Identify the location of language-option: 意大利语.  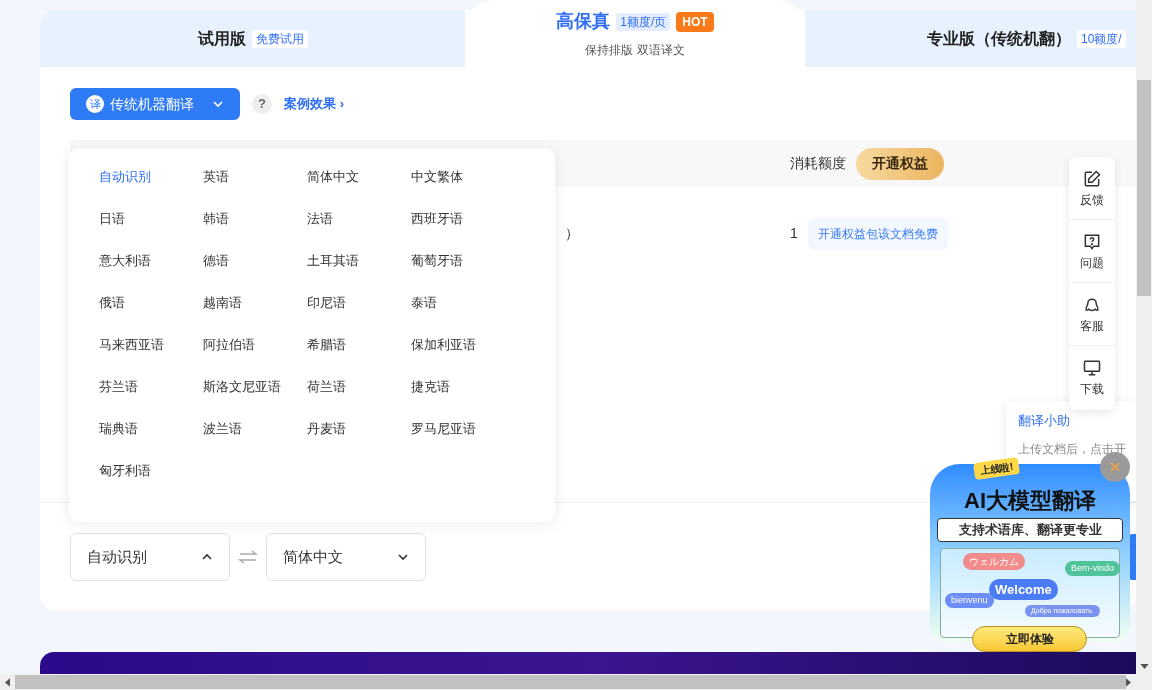
(151, 272).